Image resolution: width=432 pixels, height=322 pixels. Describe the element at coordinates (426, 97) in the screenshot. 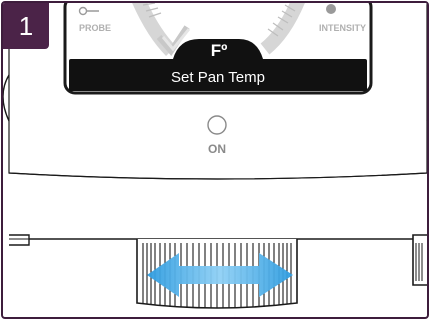

I see `right-side-bump` at that location.